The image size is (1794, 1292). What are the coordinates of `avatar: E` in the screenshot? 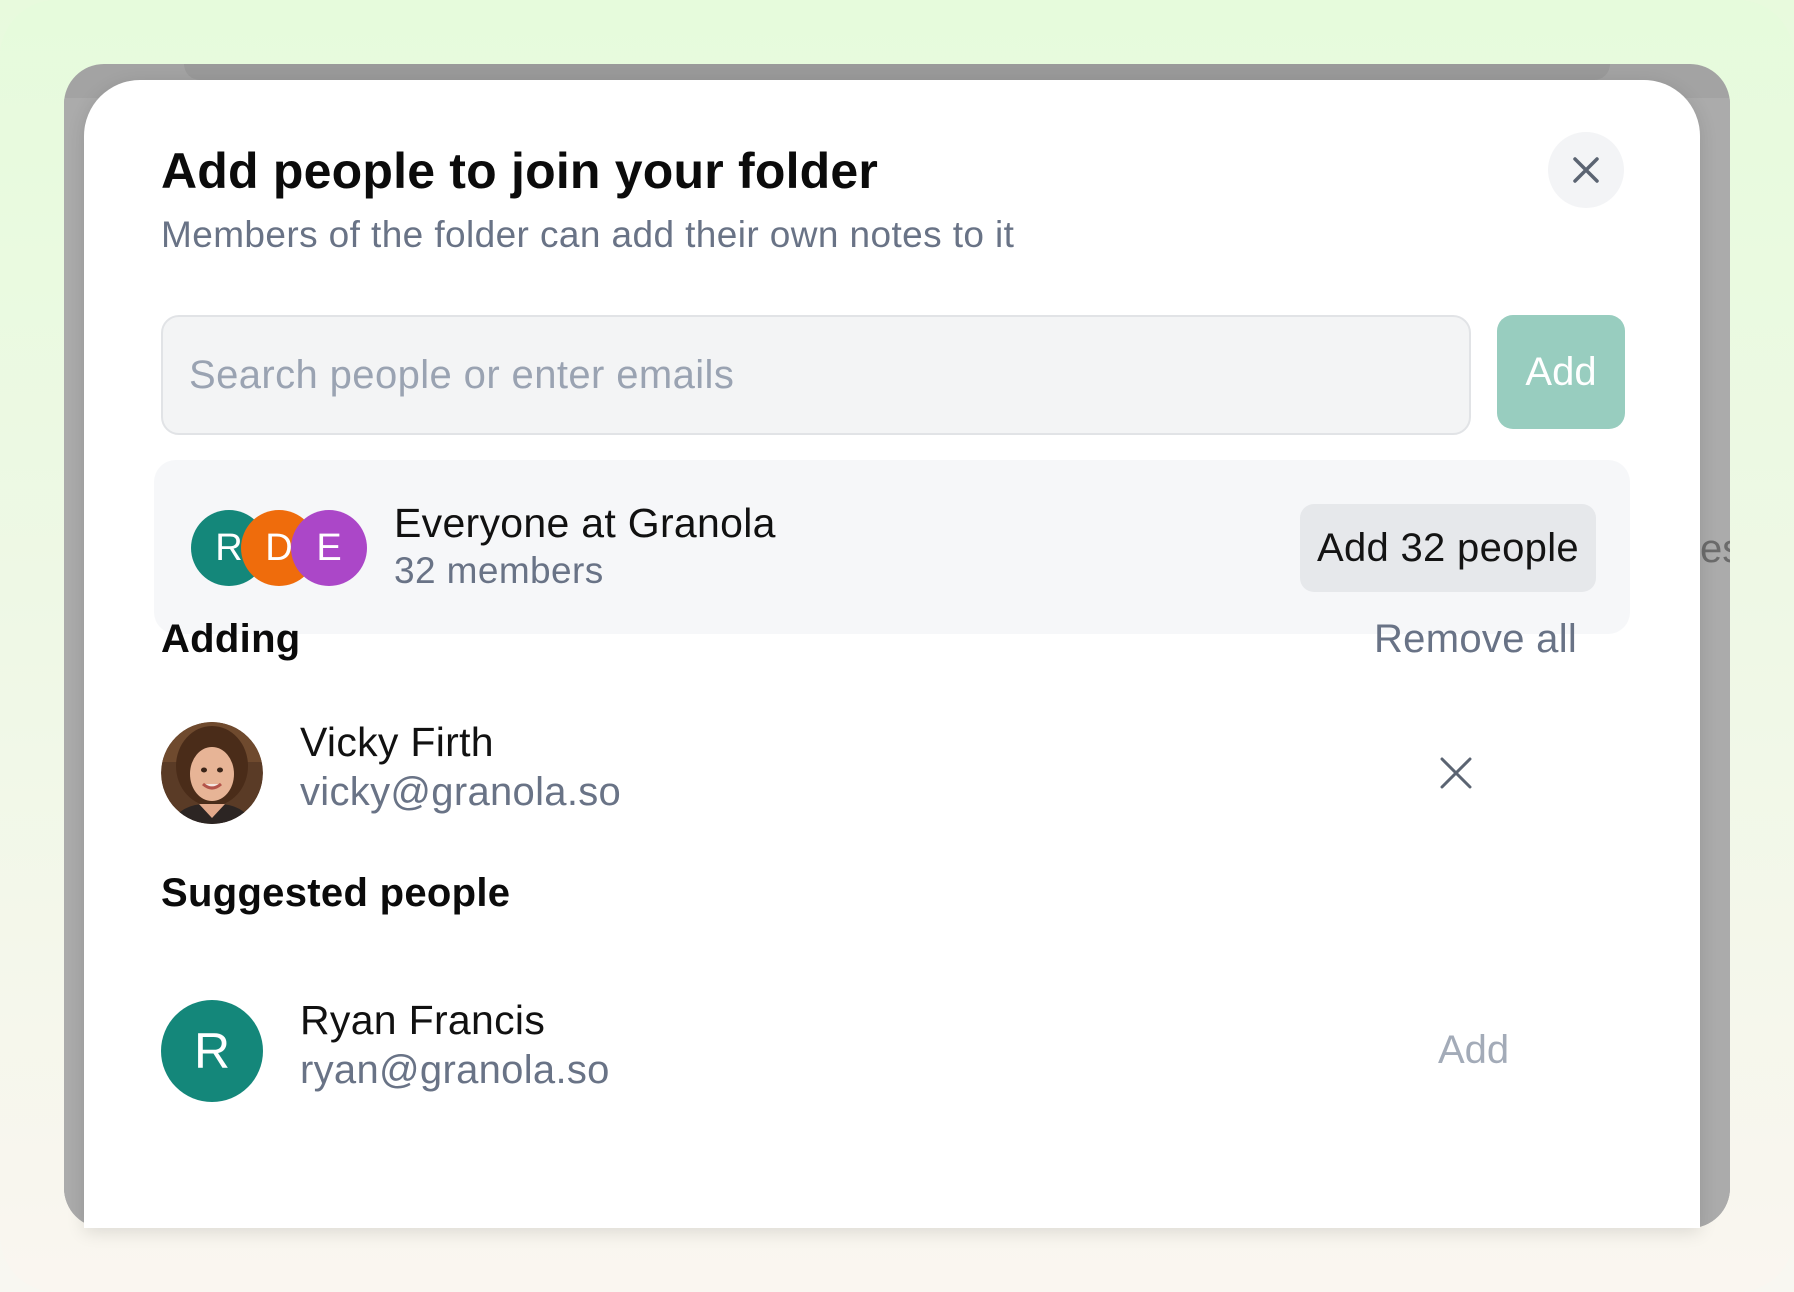 It's located at (329, 548).